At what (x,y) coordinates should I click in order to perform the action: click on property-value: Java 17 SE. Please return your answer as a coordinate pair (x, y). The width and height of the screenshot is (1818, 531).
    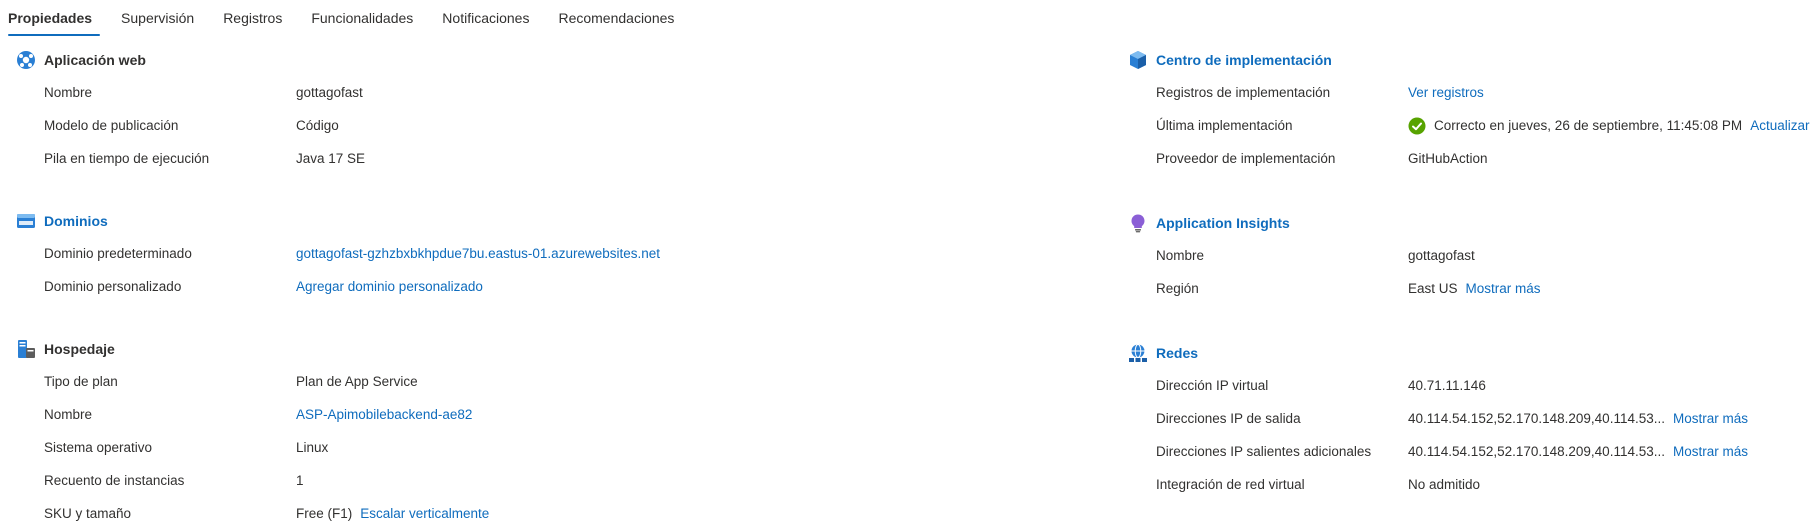
    Looking at the image, I should click on (331, 158).